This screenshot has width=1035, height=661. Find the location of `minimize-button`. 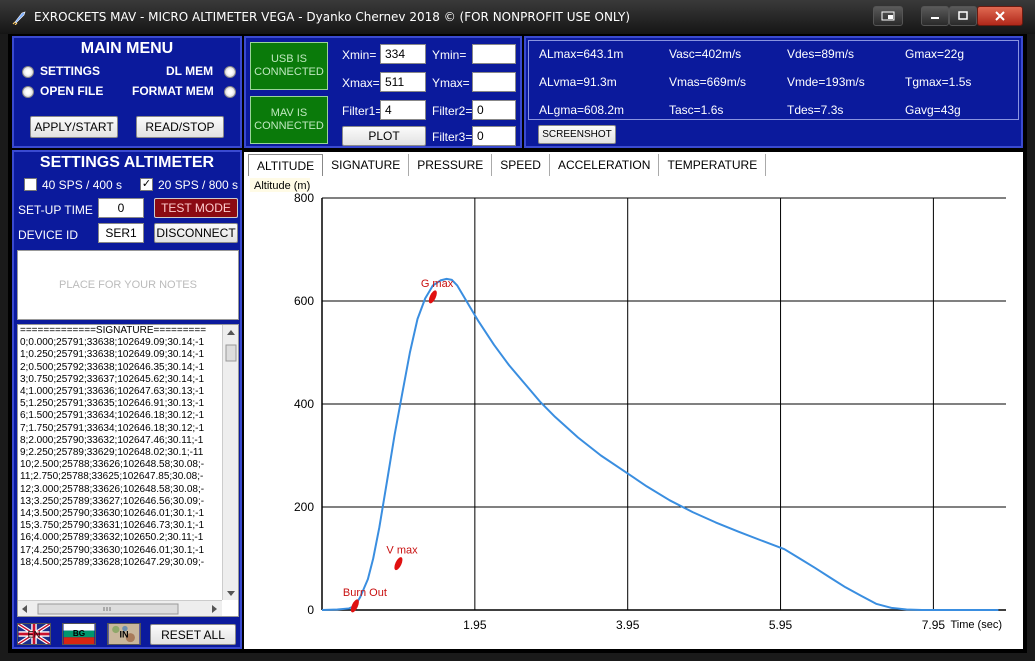

minimize-button is located at coordinates (935, 16).